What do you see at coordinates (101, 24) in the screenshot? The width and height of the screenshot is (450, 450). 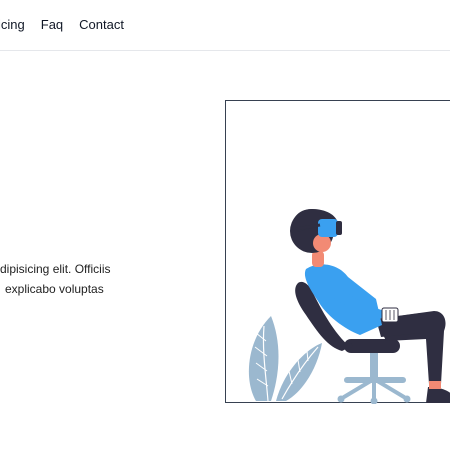 I see `nav-link-contact: Contact` at bounding box center [101, 24].